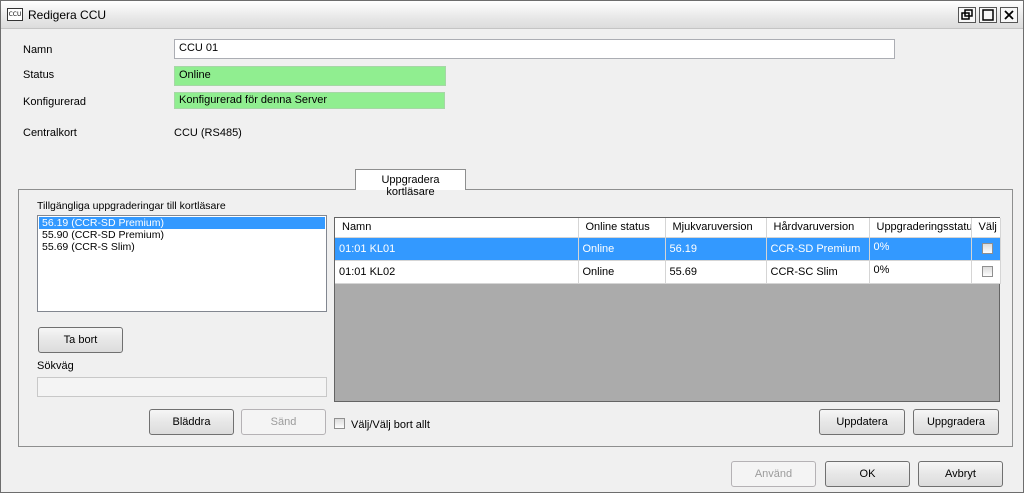 The image size is (1024, 493). What do you see at coordinates (390, 425) in the screenshot?
I see `select-all-label: Välj/Välj bort allt` at bounding box center [390, 425].